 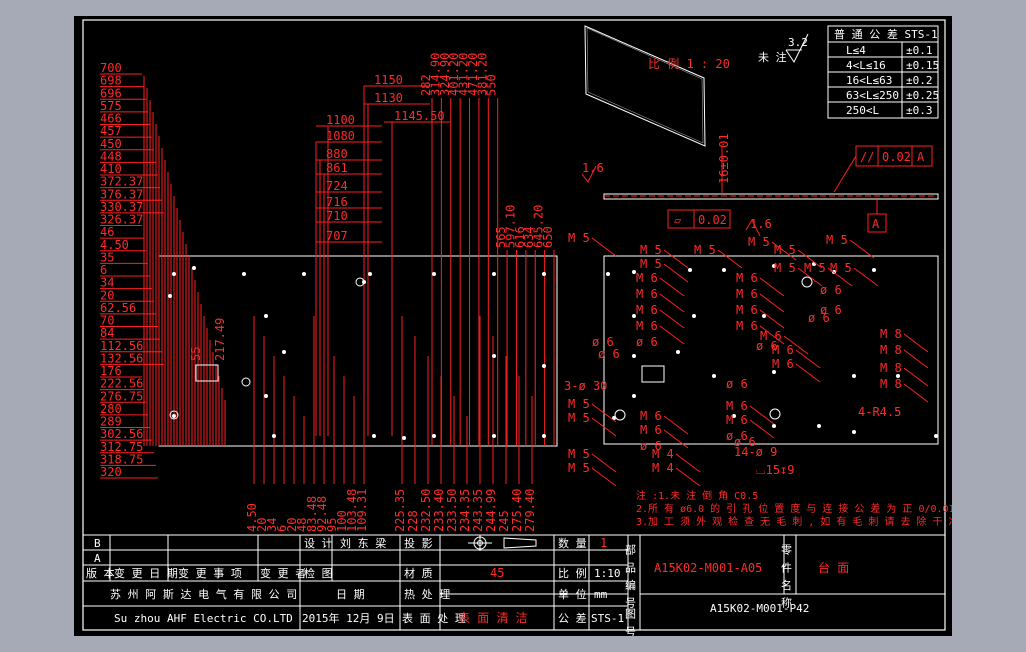 I want to click on bottom-dim-label: 228, so click(x=413, y=521).